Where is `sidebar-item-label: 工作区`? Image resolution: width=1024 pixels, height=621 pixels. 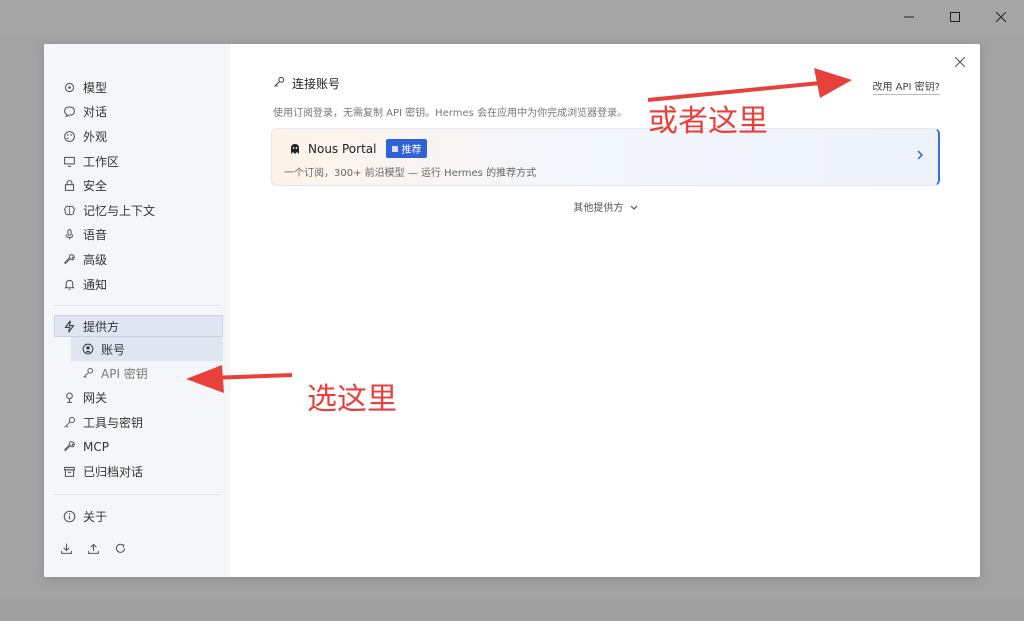
sidebar-item-label: 工作区 is located at coordinates (101, 161).